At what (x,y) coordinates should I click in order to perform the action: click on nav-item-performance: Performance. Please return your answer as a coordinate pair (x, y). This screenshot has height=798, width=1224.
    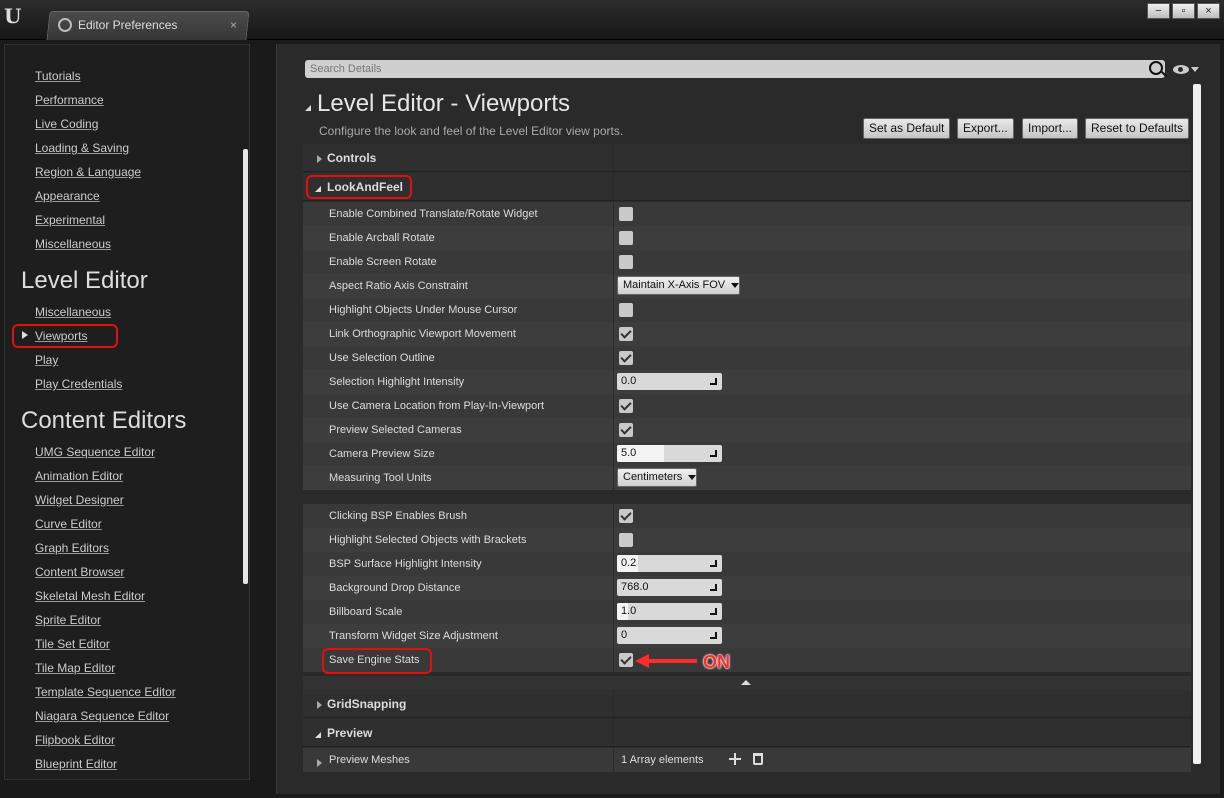
    Looking at the image, I should click on (69, 100).